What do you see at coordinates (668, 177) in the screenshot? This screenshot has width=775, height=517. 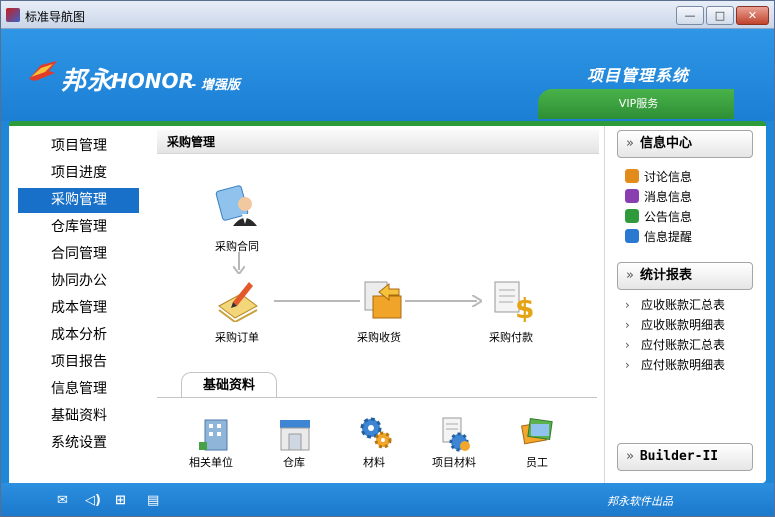 I see `info-item-label: 讨论信息` at bounding box center [668, 177].